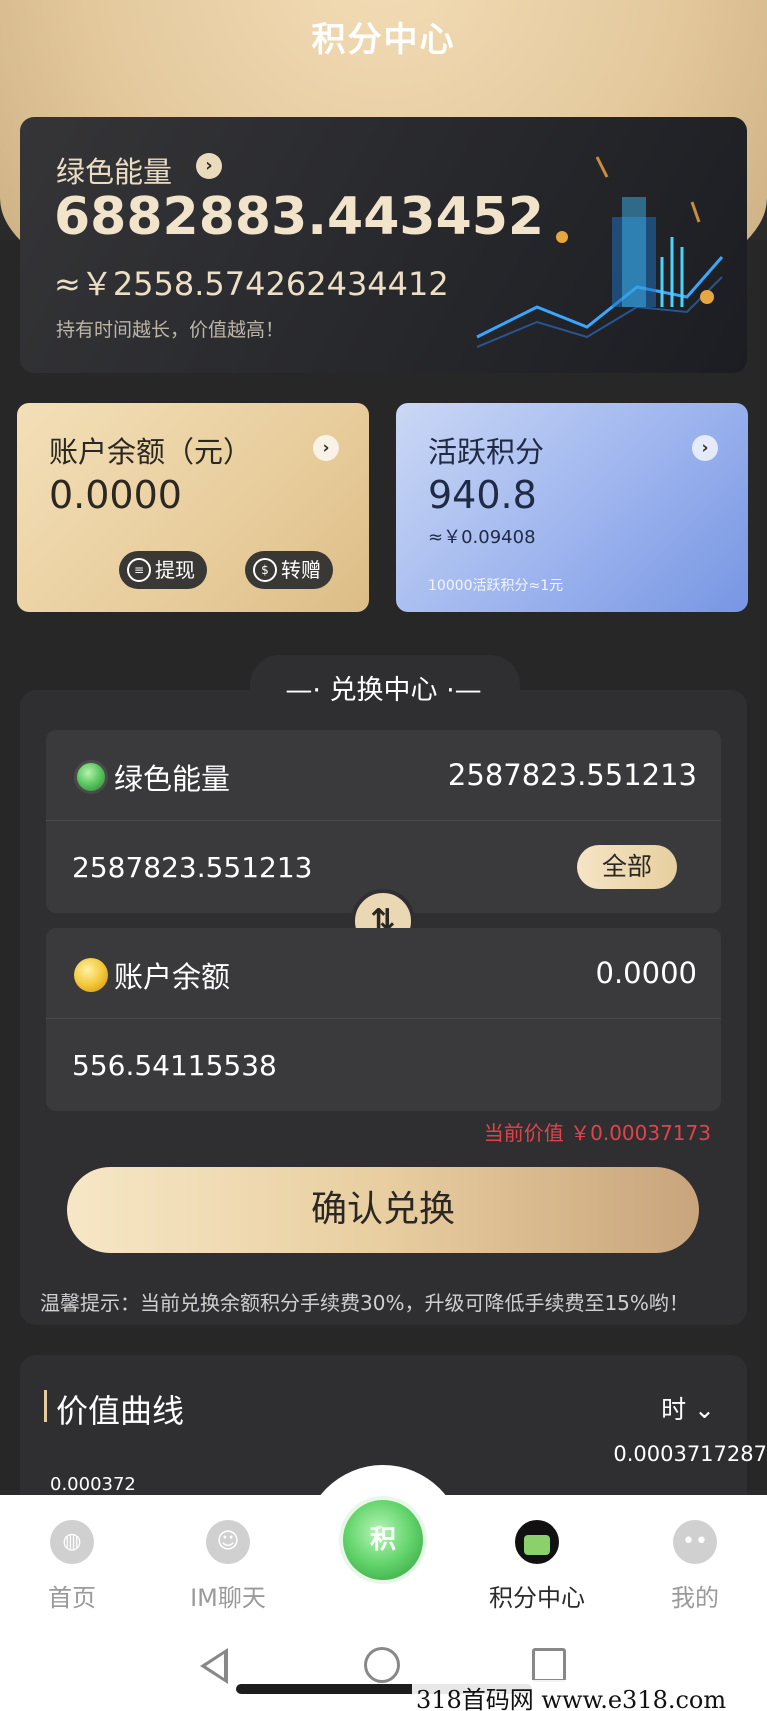 This screenshot has width=767, height=1711. I want to click on nav-label-home: 首页, so click(72, 1598).